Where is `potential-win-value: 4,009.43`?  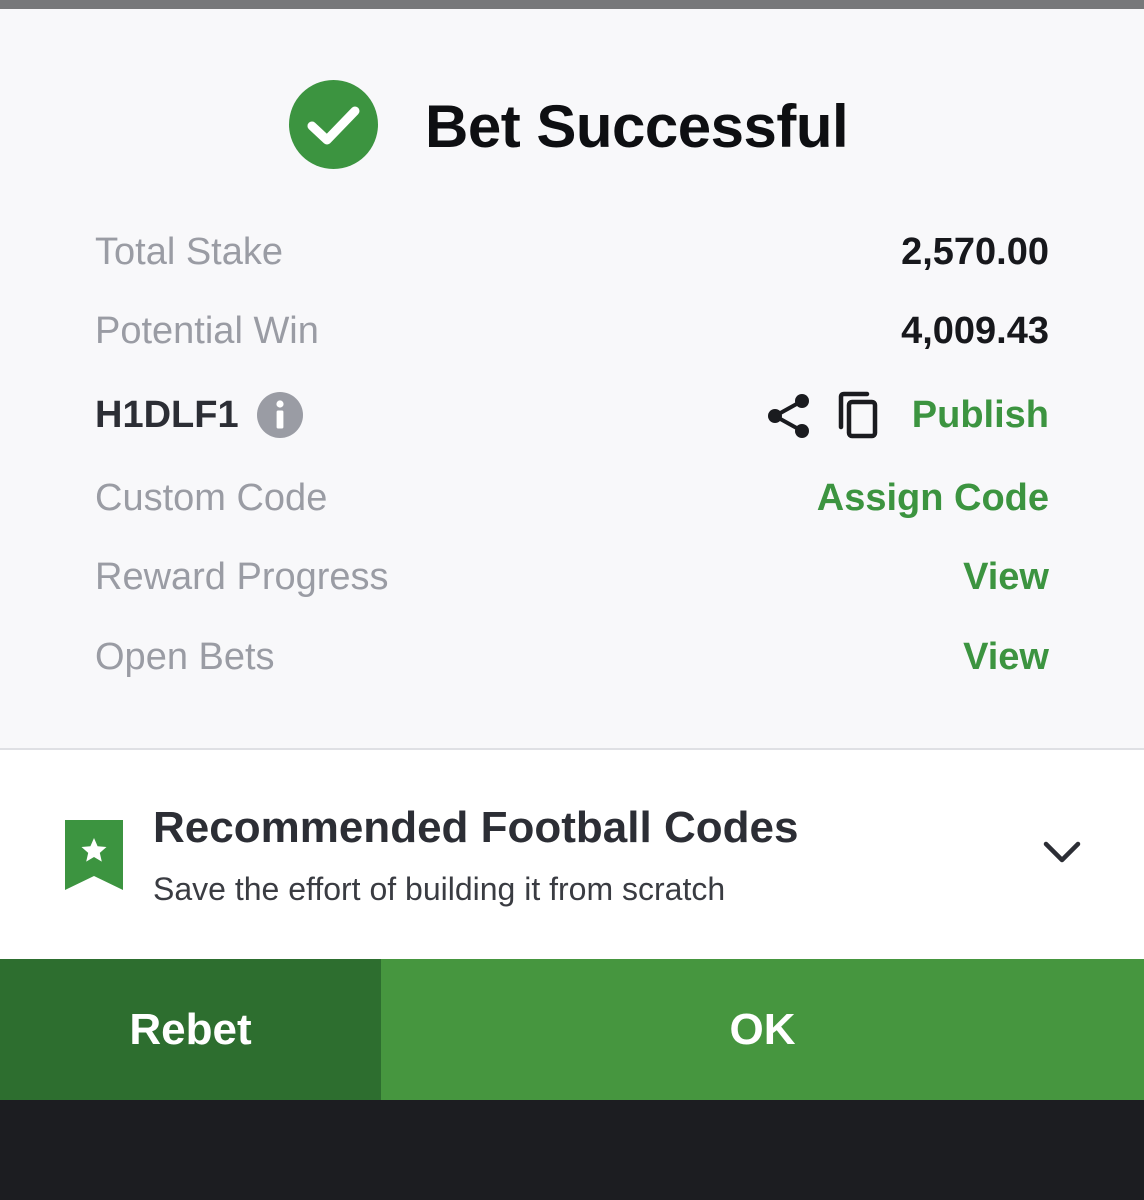
potential-win-value: 4,009.43 is located at coordinates (975, 331).